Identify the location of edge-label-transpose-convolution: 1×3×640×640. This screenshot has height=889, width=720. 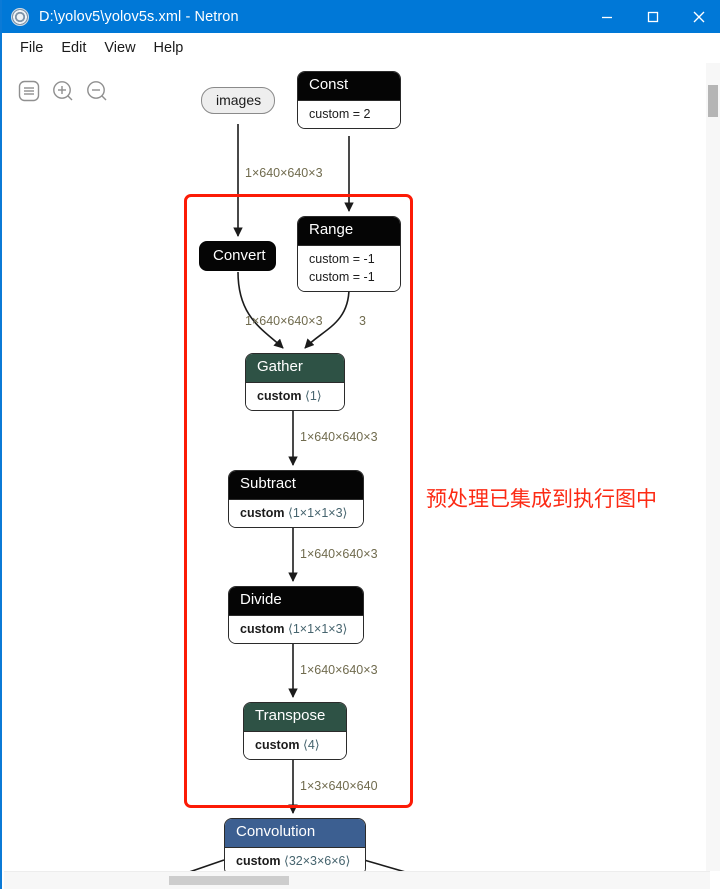
(339, 786).